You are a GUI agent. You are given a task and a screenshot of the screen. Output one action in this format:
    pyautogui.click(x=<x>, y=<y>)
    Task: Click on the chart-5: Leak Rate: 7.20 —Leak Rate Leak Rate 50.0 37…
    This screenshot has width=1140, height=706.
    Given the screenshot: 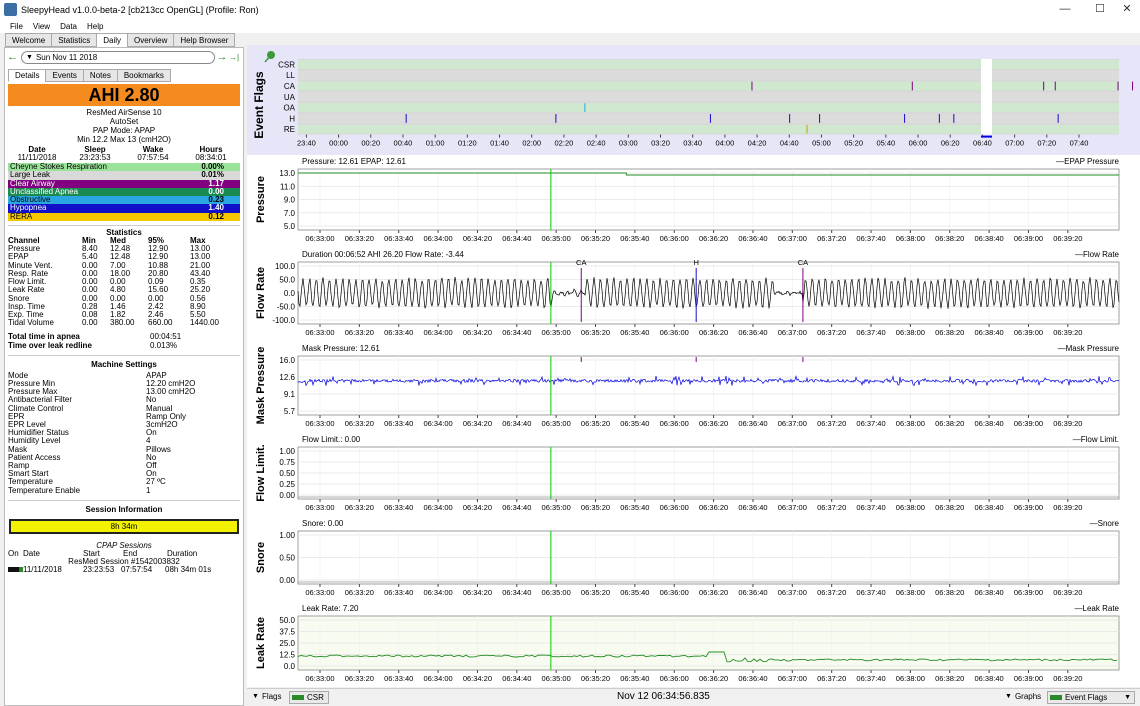 What is the action you would take?
    pyautogui.click(x=693, y=644)
    